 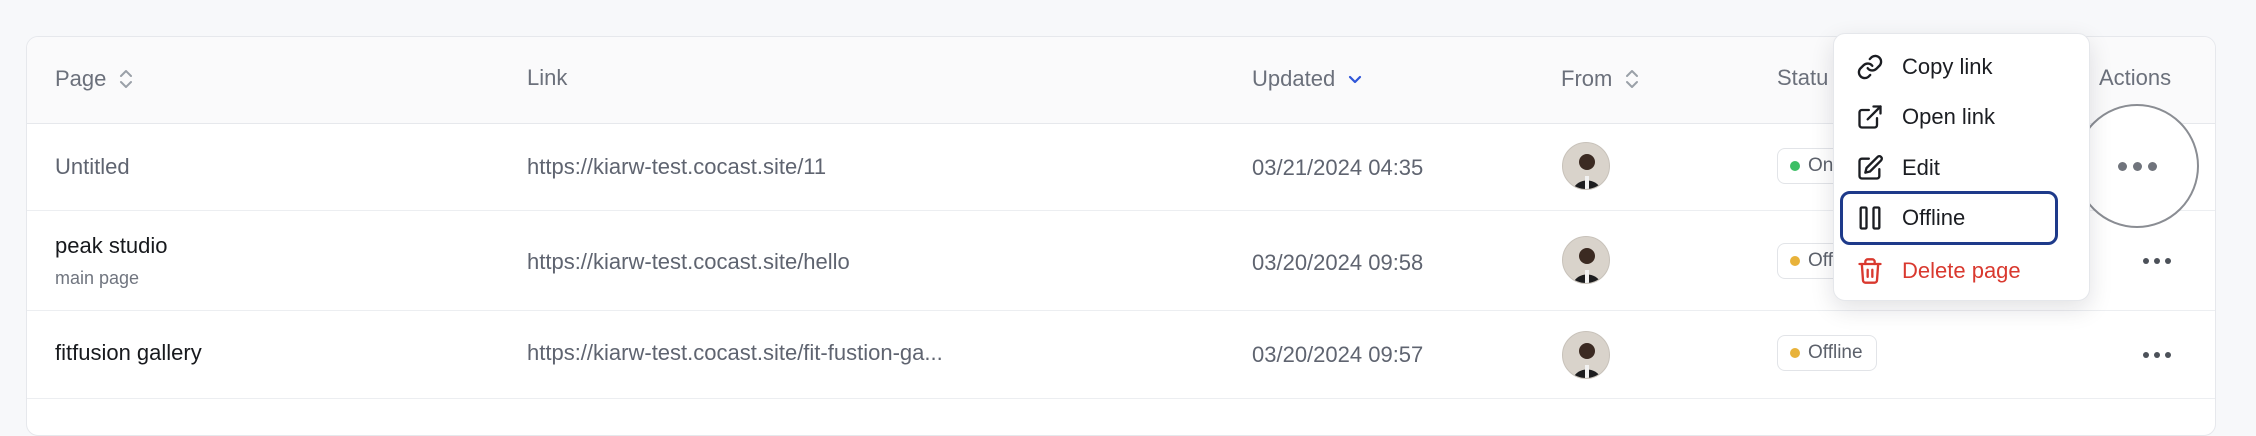 I want to click on menu-item-edit: Edit, so click(x=1962, y=168).